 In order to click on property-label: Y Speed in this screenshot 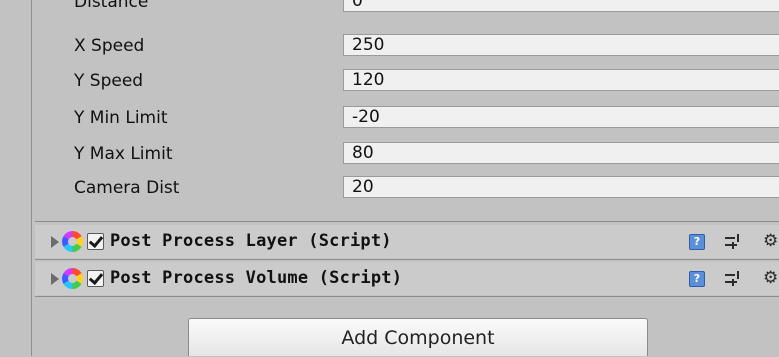, I will do `click(109, 81)`.